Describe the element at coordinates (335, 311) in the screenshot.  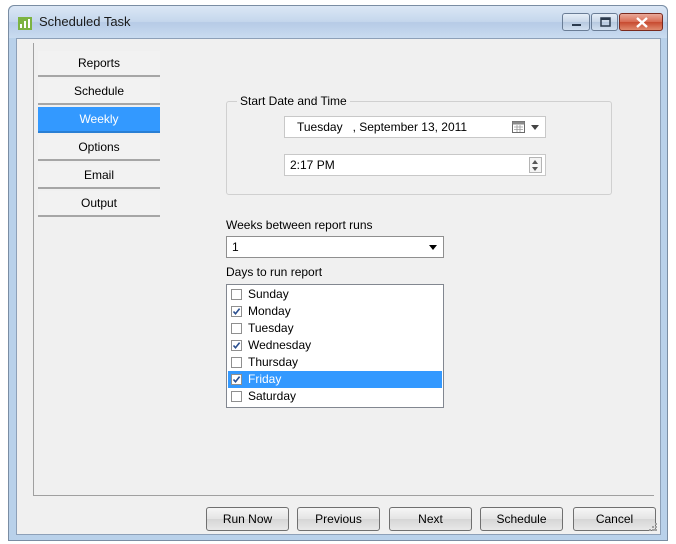
I see `day-item-monday: Monday` at that location.